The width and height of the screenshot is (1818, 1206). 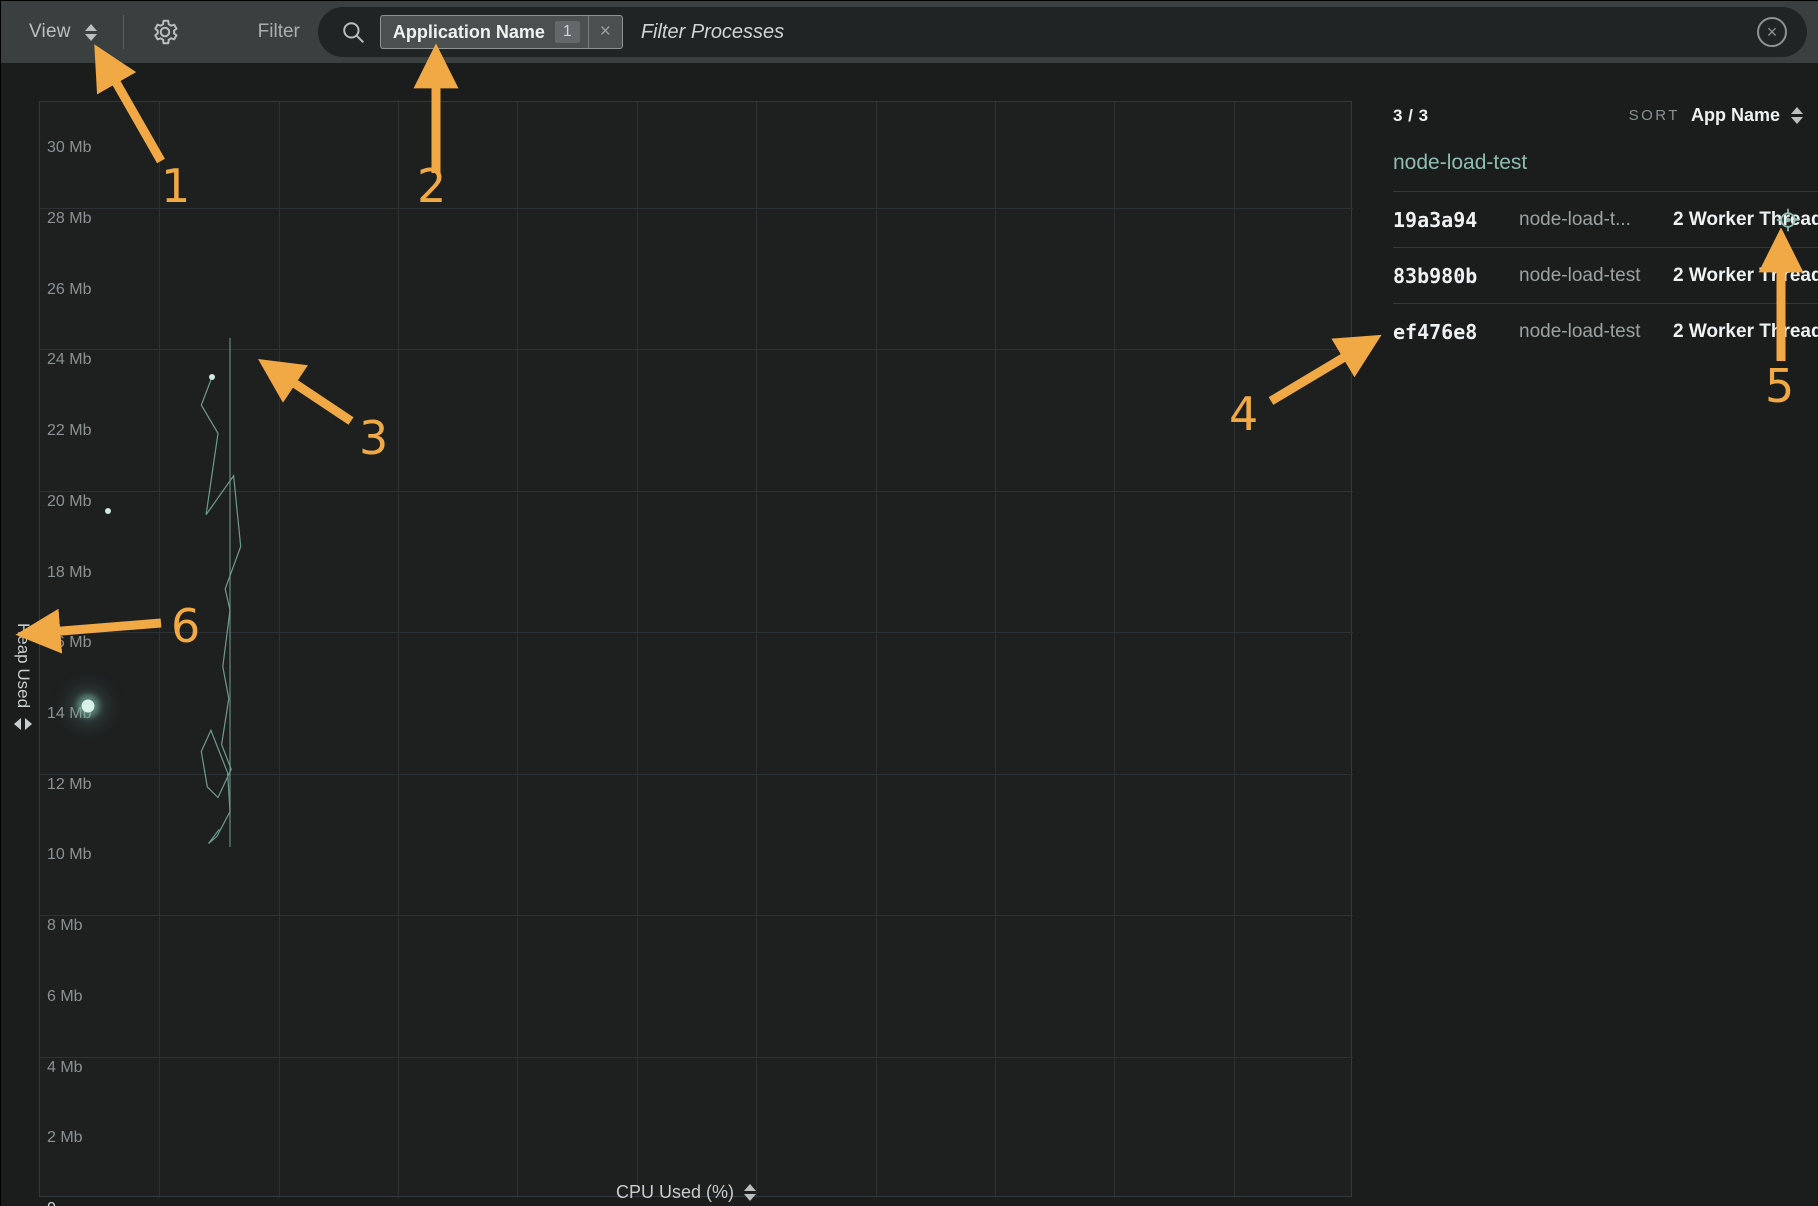 I want to click on process-row: 19a3a94node-load-t...2 Worker Thread(s), so click(x=1605, y=219).